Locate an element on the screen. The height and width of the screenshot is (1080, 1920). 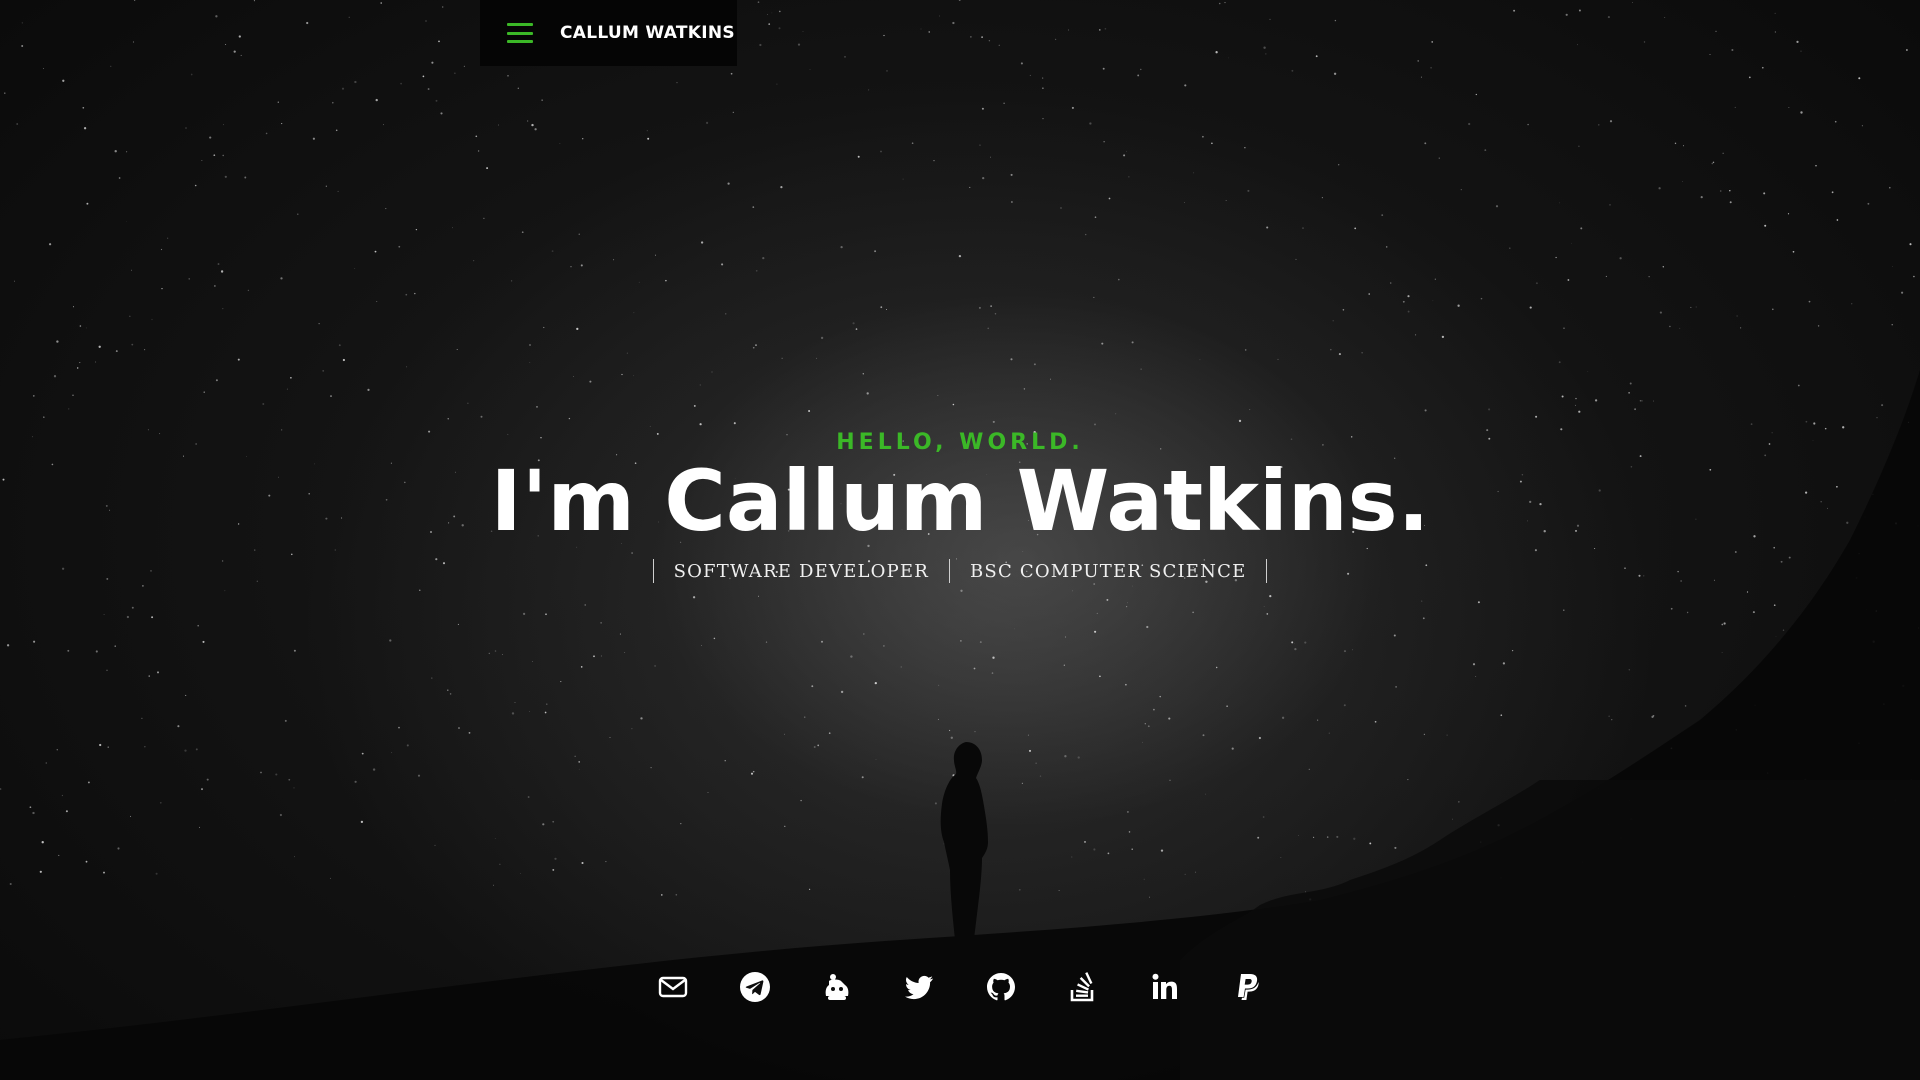
paypal-link is located at coordinates (1247, 987).